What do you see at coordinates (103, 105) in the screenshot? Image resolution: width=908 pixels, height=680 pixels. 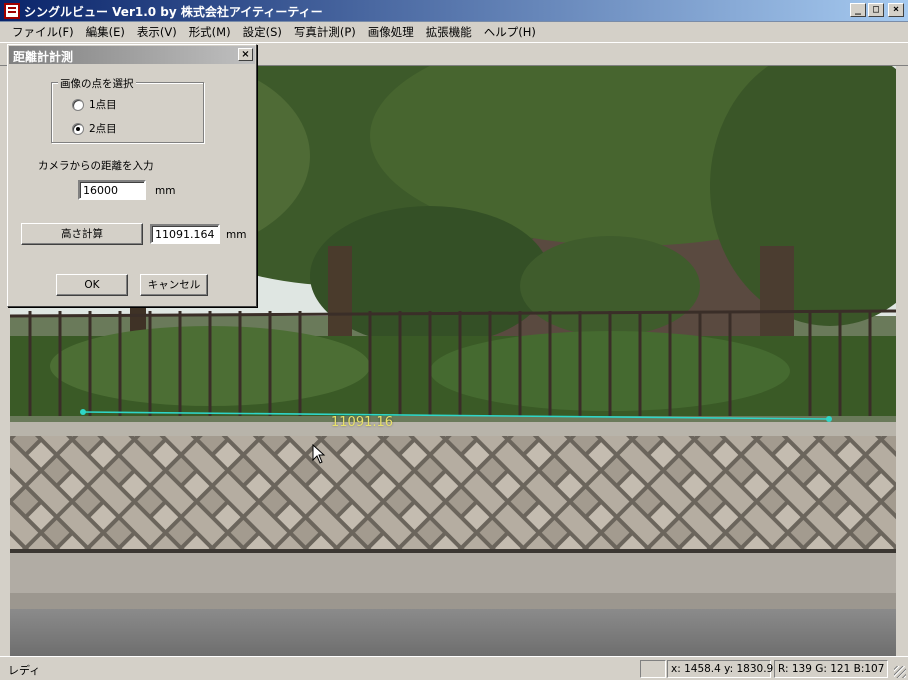 I see `radio-point1-label: 1点目` at bounding box center [103, 105].